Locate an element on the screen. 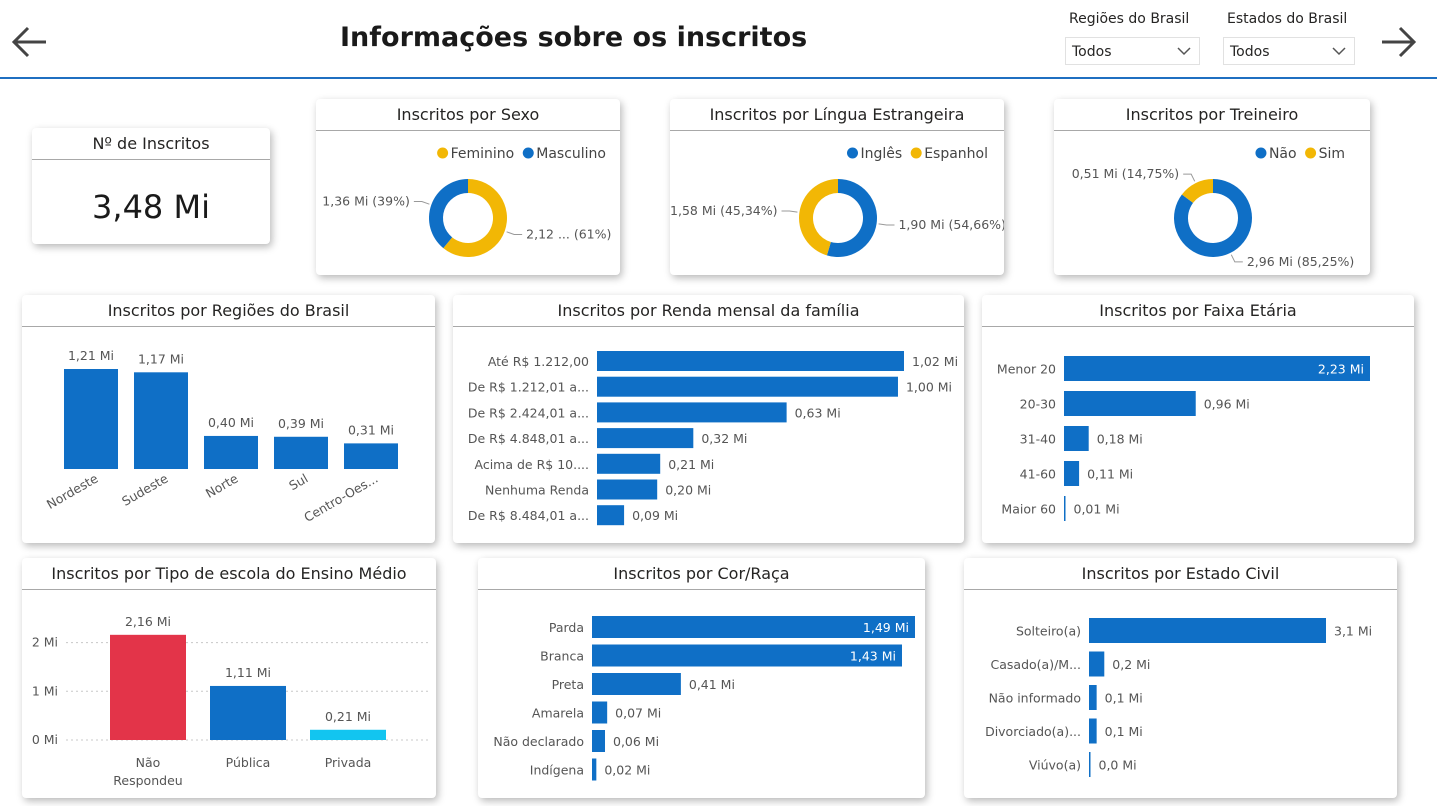  bar-privada is located at coordinates (348, 734).